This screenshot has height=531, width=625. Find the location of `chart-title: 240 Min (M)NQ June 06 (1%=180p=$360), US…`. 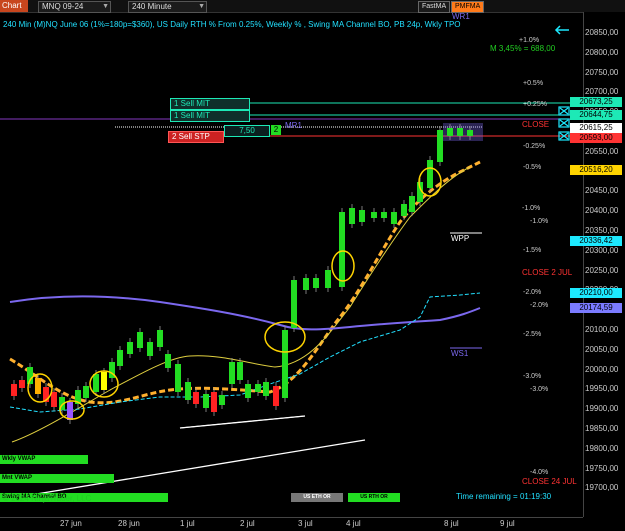

chart-title: 240 Min (M)NQ June 06 (1%=180p=$360), US… is located at coordinates (232, 24).